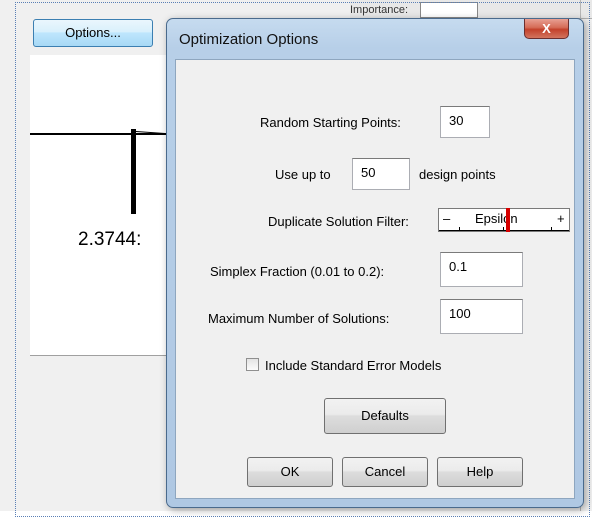  Describe the element at coordinates (480, 472) in the screenshot. I see `help-button: Help` at that location.